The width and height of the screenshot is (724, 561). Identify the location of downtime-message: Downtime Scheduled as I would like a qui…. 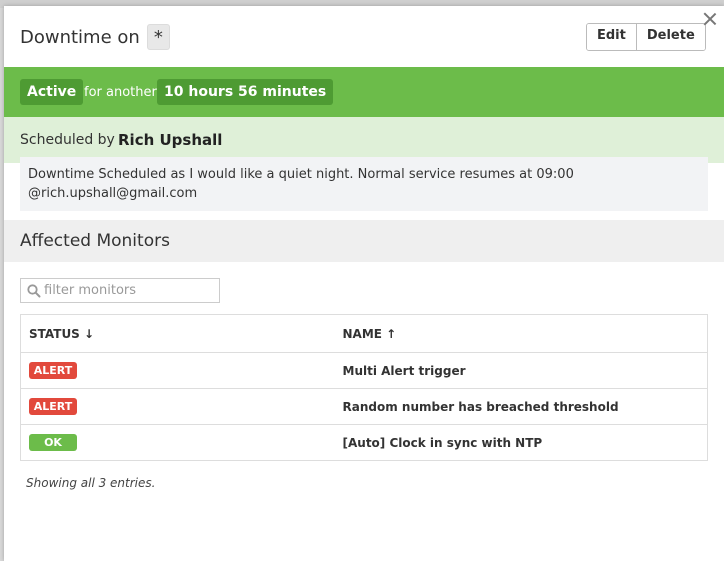
(364, 184).